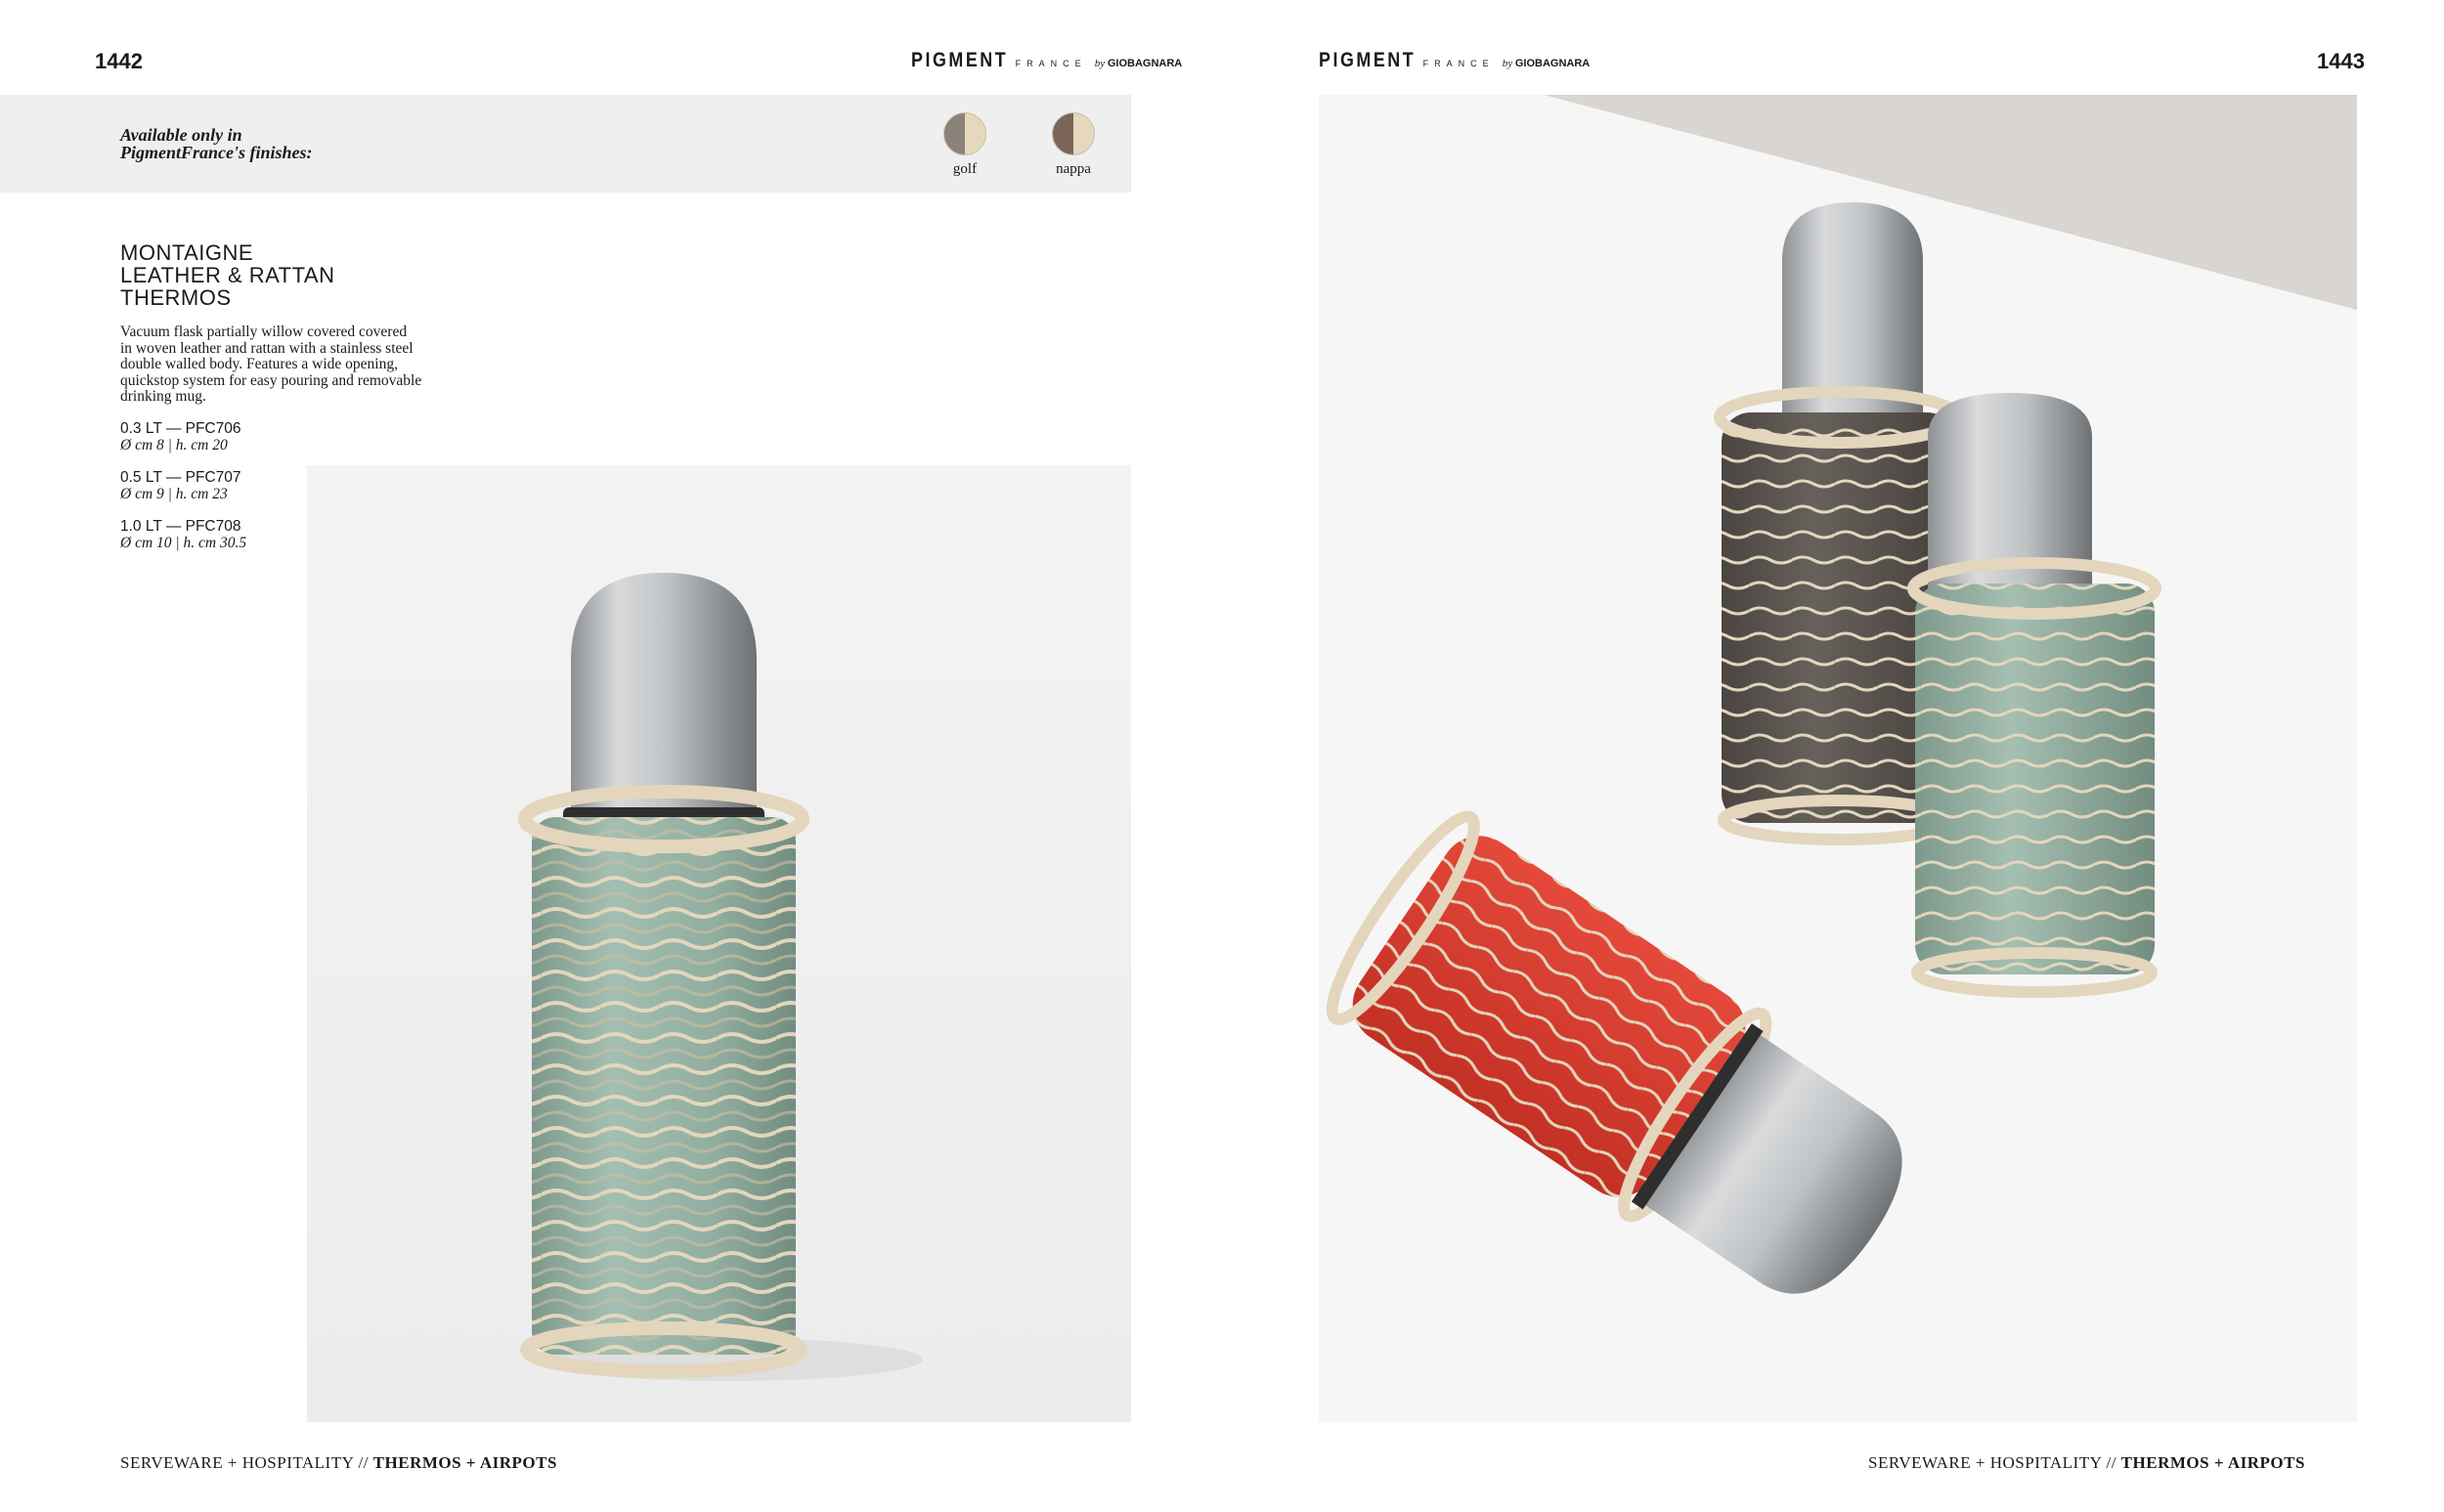  I want to click on nappa-swatch-icon, so click(1073, 133).